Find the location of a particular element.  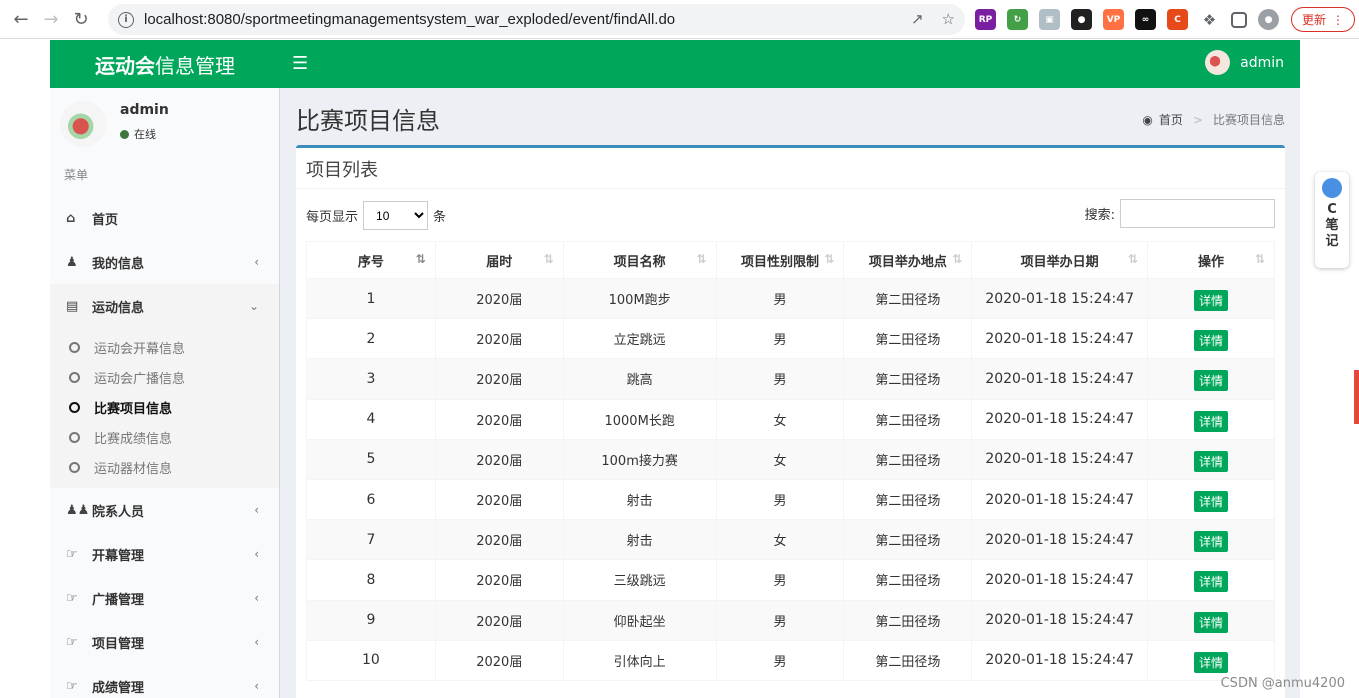

star-icon: ☆ is located at coordinates (948, 19).